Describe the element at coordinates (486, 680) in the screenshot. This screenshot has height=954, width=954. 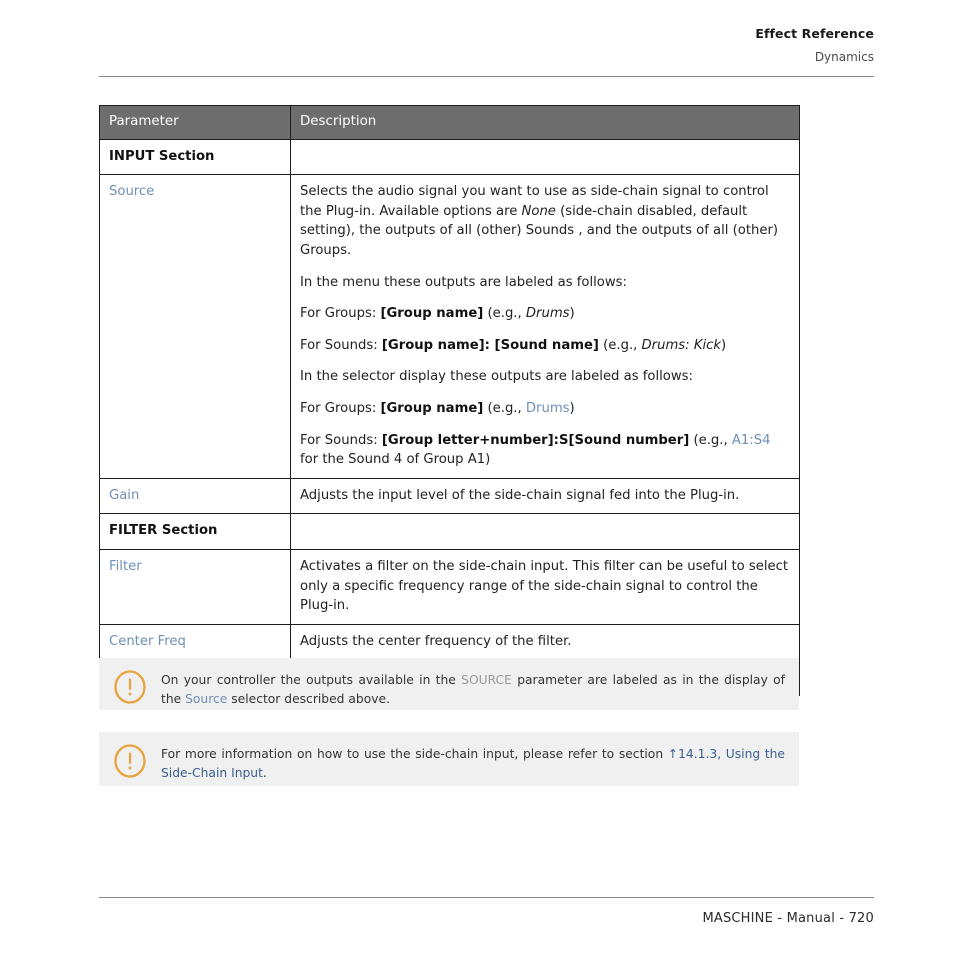
I see `note-inline-text: SOURCE` at that location.